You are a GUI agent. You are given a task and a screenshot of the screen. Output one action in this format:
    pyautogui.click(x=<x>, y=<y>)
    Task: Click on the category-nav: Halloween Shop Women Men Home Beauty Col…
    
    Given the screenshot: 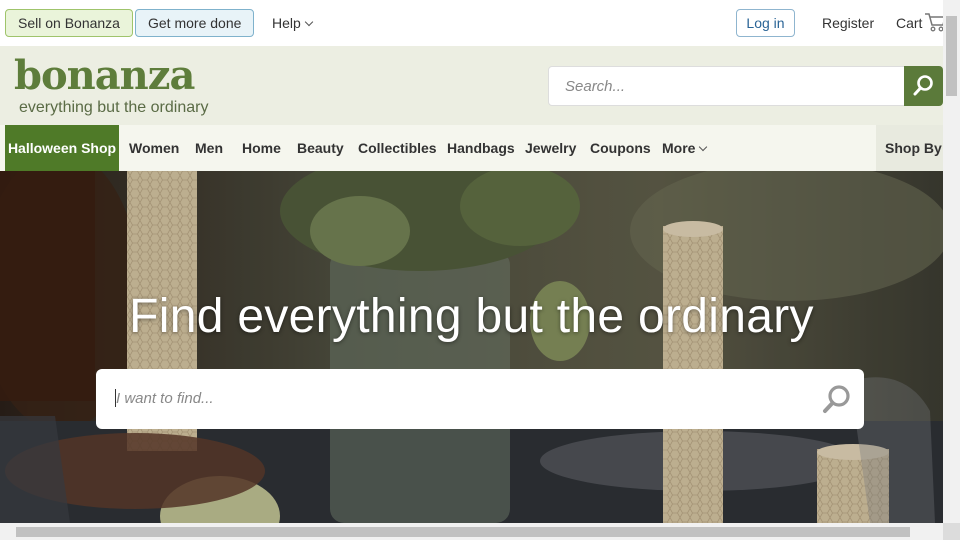 What is the action you would take?
    pyautogui.click(x=471, y=161)
    